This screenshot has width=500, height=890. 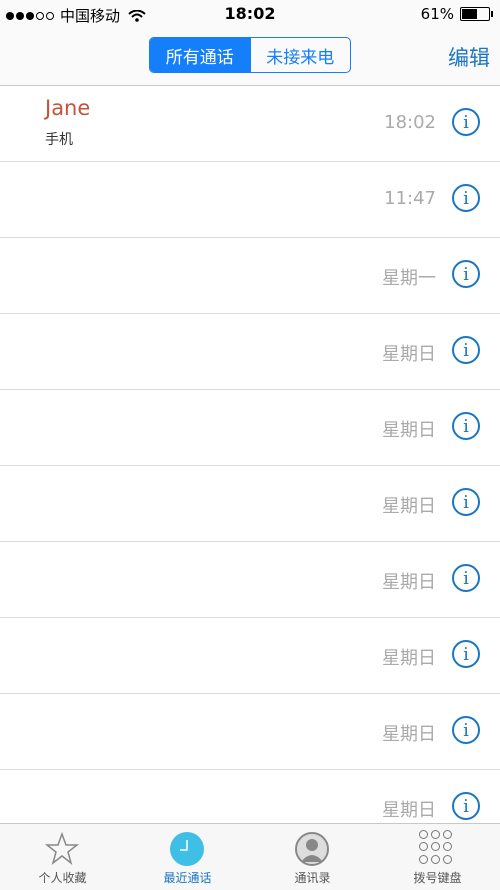 What do you see at coordinates (437, 14) in the screenshot?
I see `battery-percent: 61%` at bounding box center [437, 14].